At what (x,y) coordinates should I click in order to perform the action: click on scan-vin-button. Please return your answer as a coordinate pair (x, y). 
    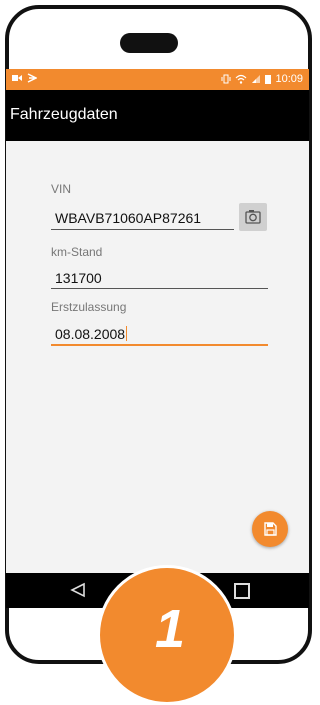
    Looking at the image, I should click on (253, 217).